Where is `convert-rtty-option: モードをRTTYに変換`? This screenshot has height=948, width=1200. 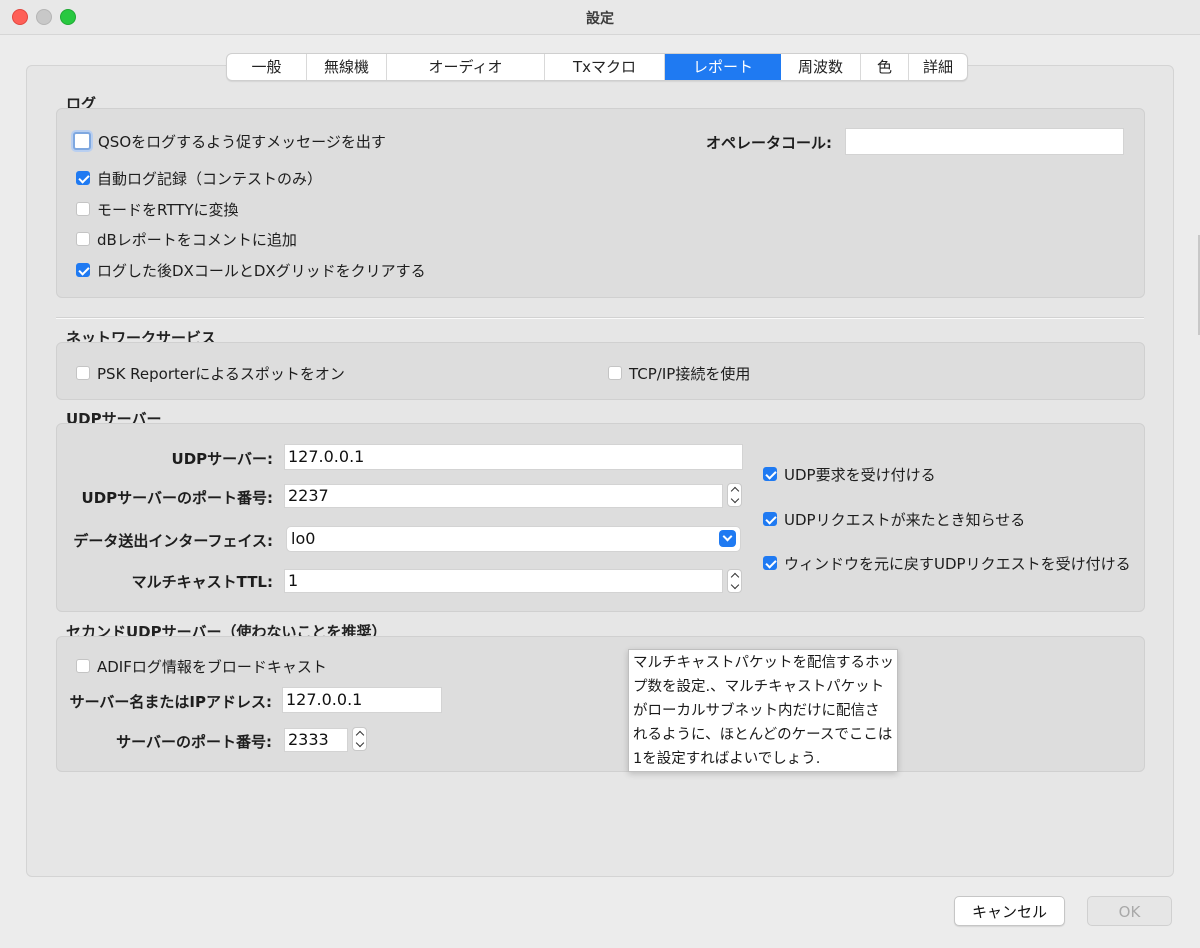
convert-rtty-option: モードをRTTYに変換 is located at coordinates (157, 209).